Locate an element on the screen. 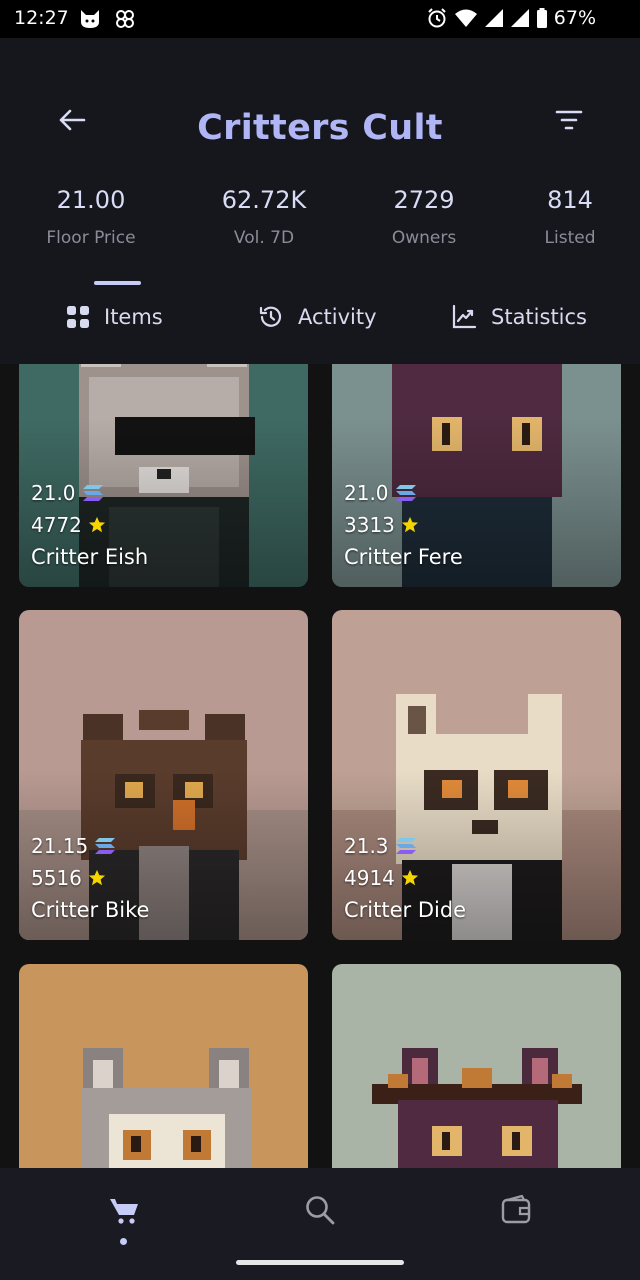 The height and width of the screenshot is (1280, 640). filter-button is located at coordinates (569, 120).